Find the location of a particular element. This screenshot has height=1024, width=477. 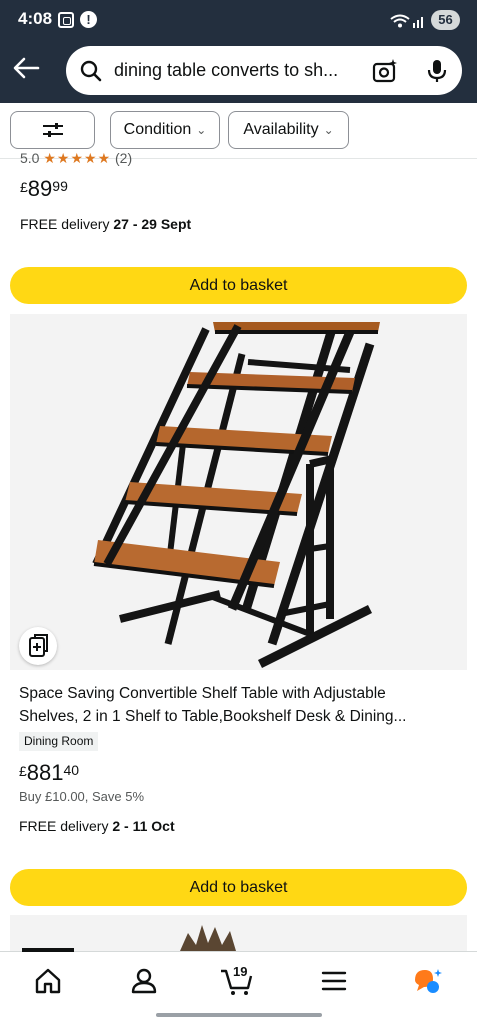

delivery-info: FREE delivery 27 - 29 Sept is located at coordinates (105, 224).